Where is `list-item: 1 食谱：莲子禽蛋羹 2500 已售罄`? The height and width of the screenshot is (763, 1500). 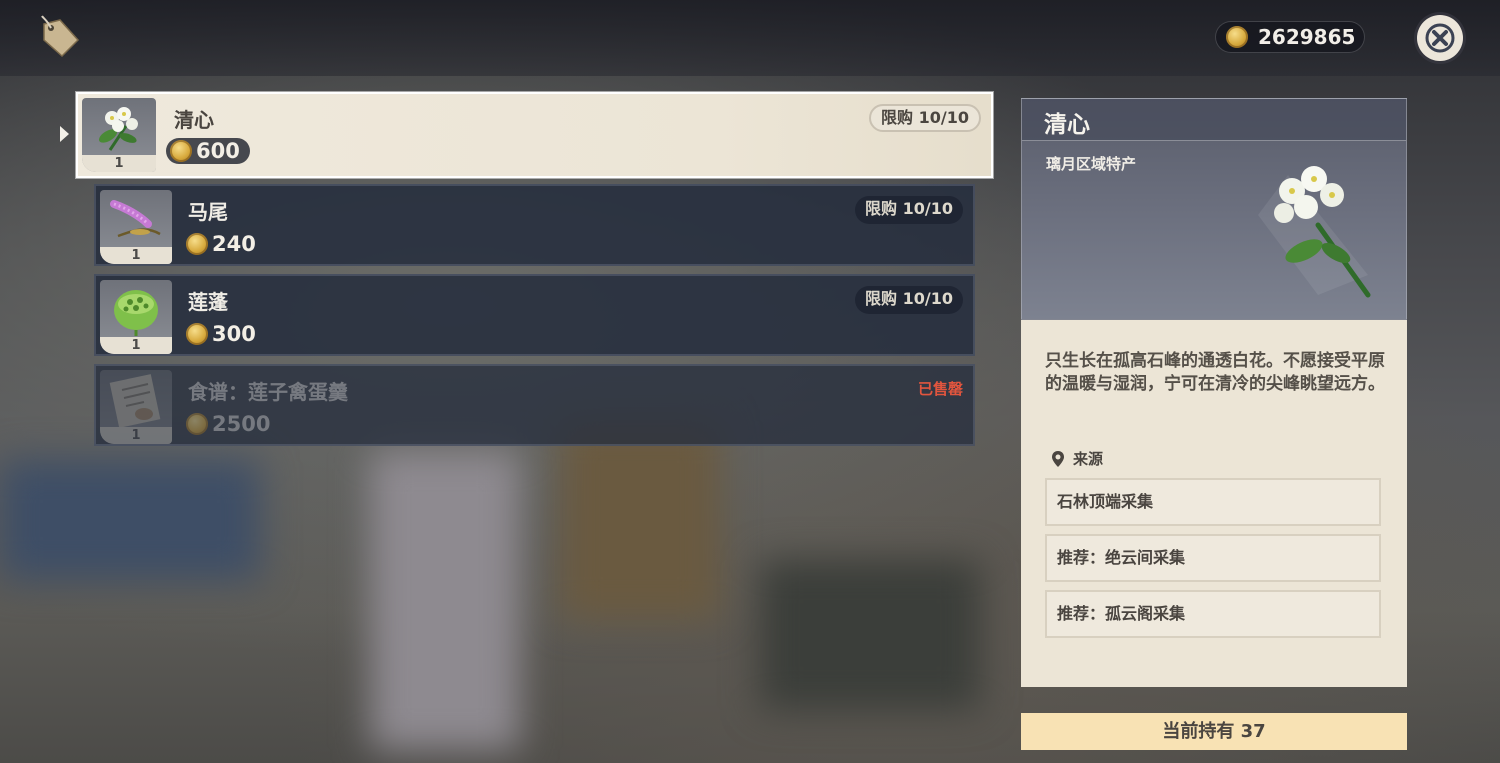 list-item: 1 食谱：莲子禽蛋羹 2500 已售罄 is located at coordinates (534, 405).